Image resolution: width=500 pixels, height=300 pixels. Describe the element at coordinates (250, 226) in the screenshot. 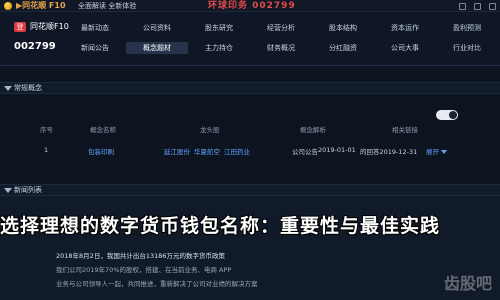

I see `news-headline: 选择理想的数字货币钱包名称：重要性与最佳实践` at that location.